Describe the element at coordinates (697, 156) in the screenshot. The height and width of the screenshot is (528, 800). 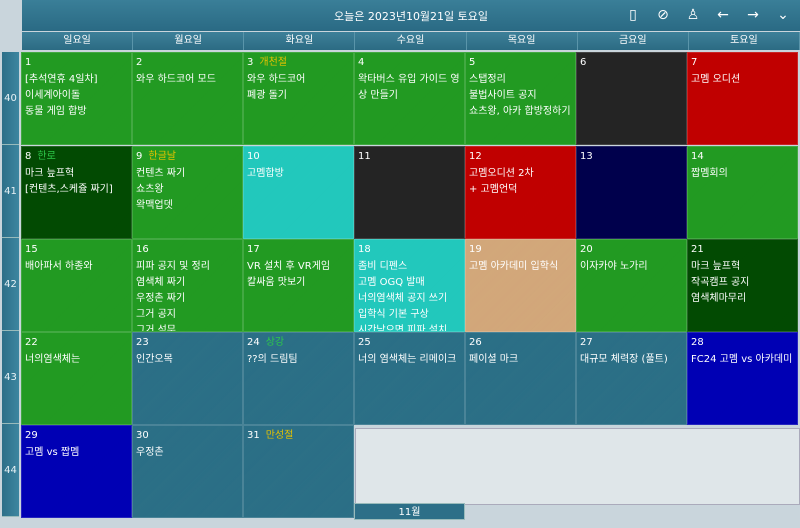
I see `day-number: 14` at that location.